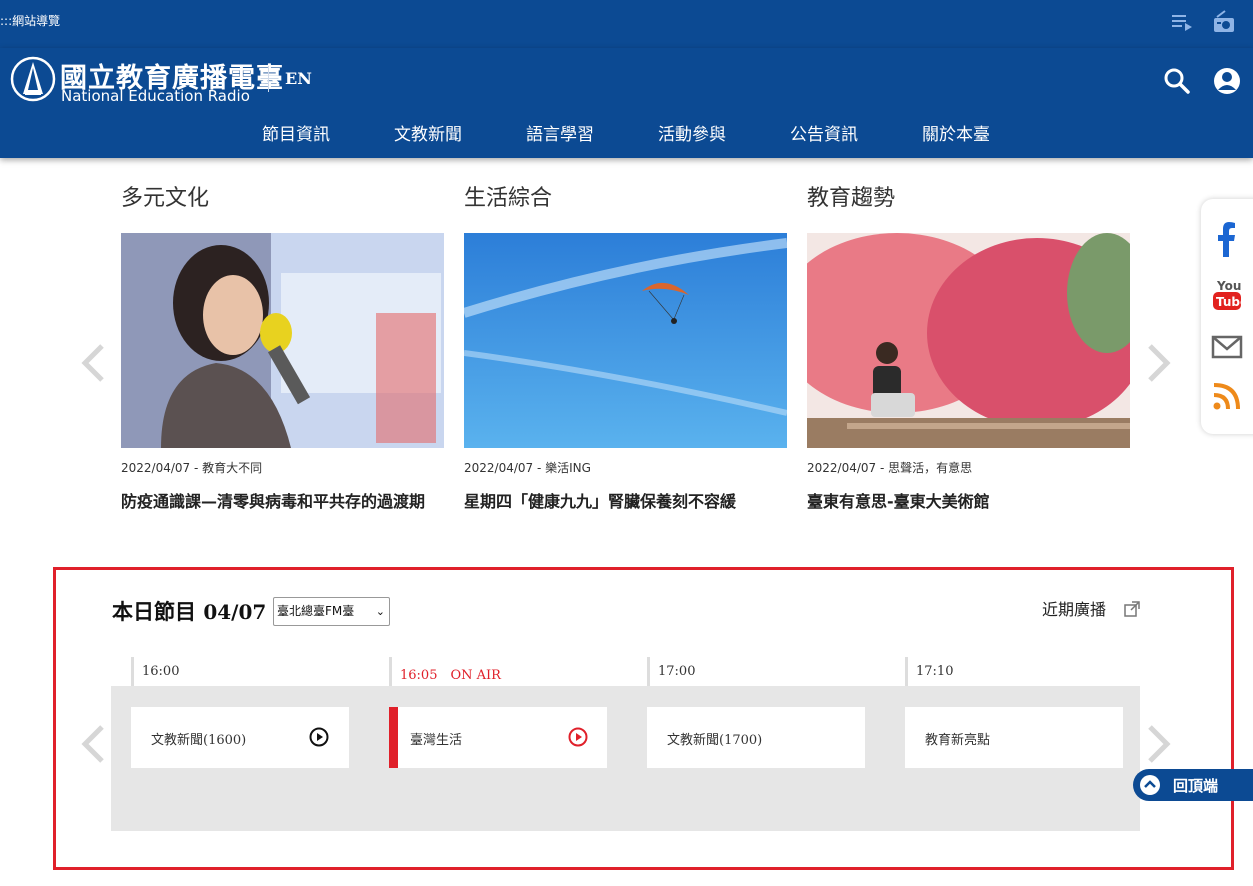  What do you see at coordinates (958, 740) in the screenshot?
I see `program-name: 教育新亮點` at bounding box center [958, 740].